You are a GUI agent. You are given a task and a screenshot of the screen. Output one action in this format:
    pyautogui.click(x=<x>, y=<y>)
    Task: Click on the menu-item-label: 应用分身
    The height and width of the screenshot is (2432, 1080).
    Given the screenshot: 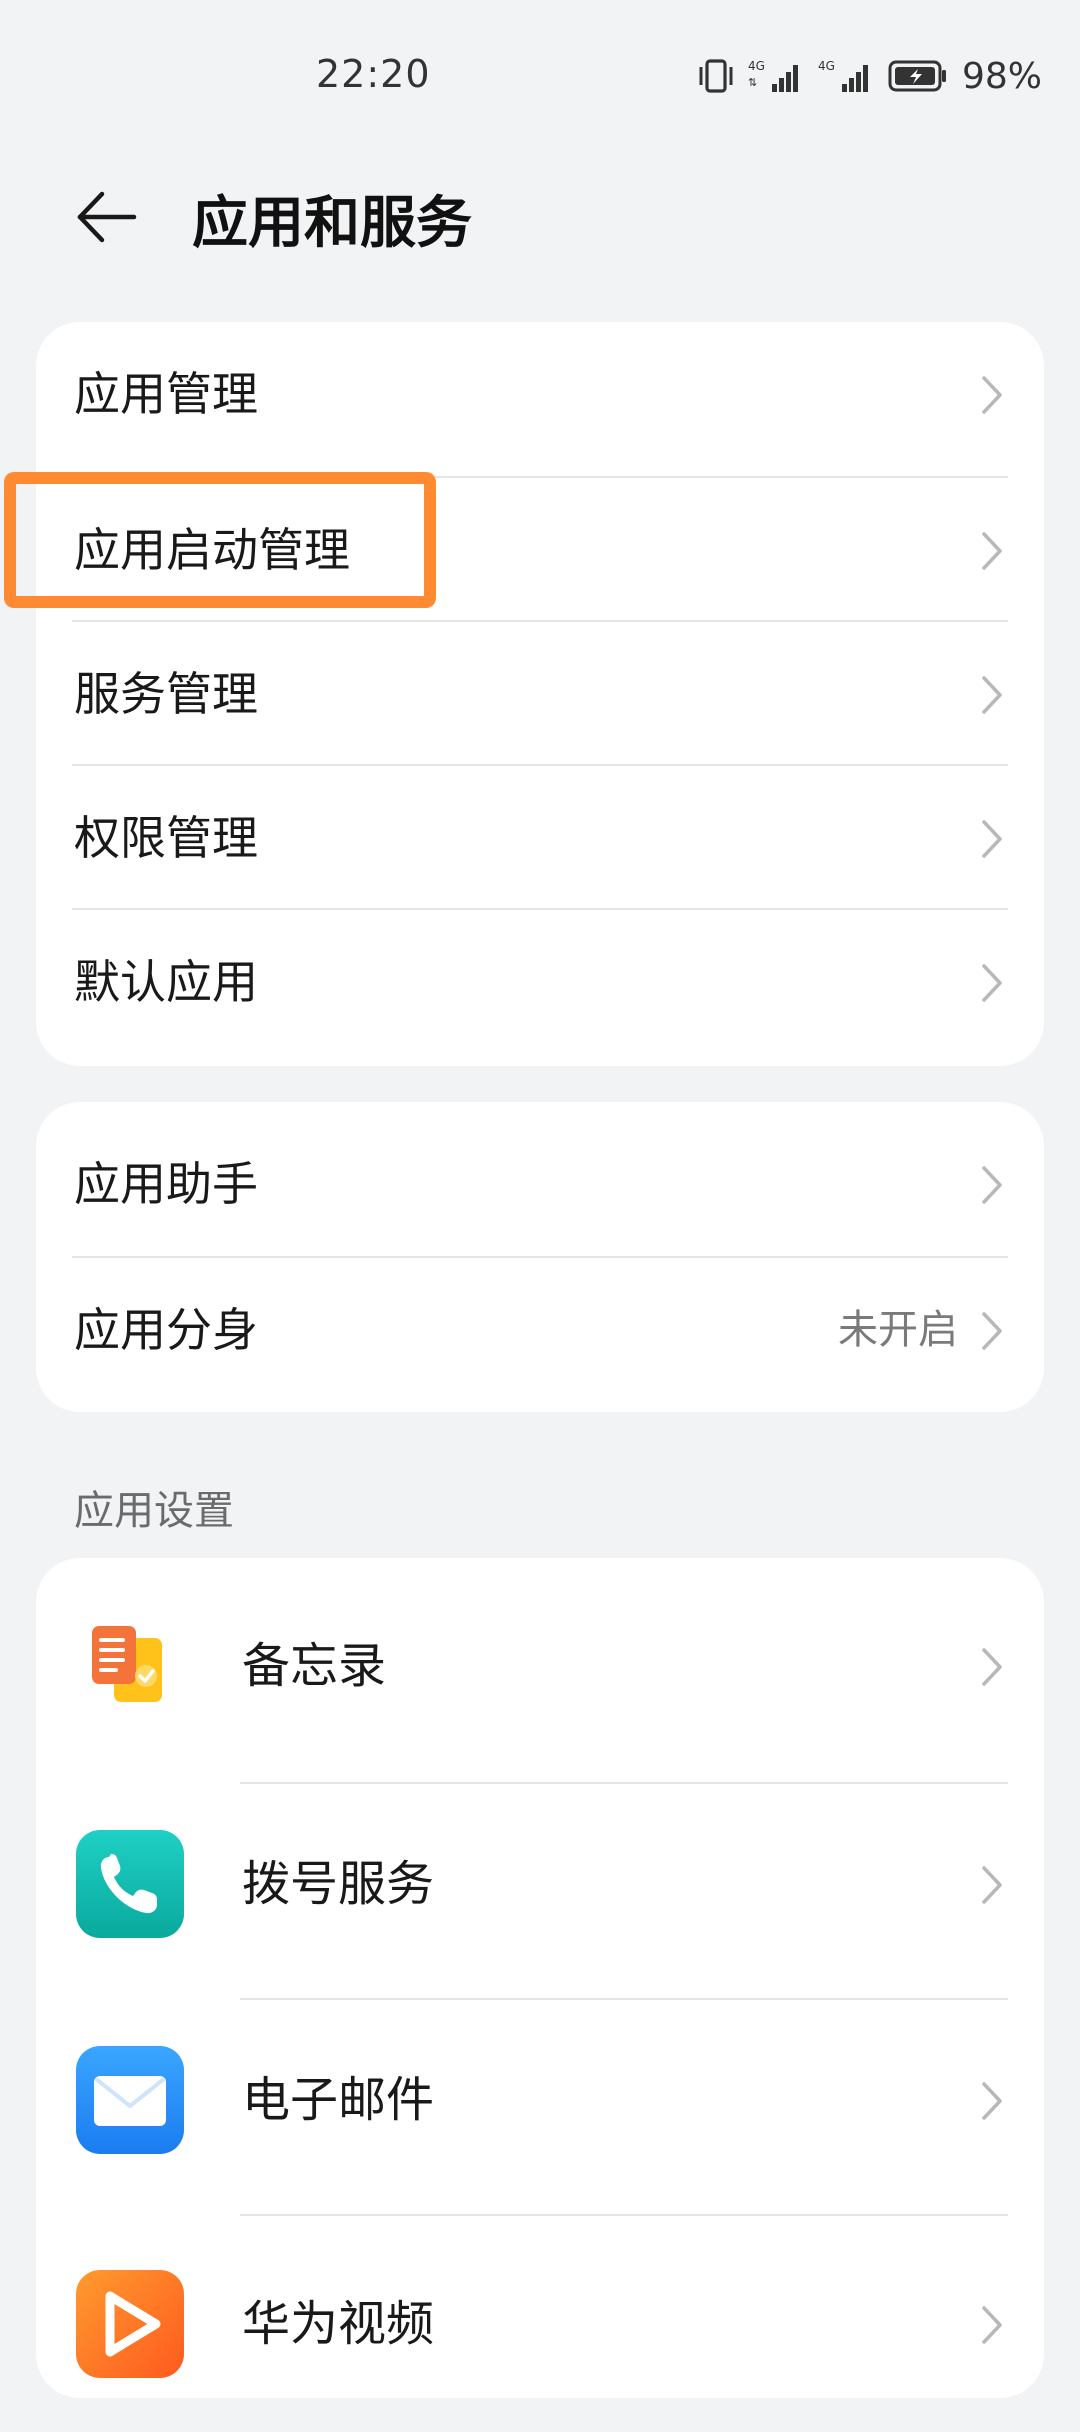 What is the action you would take?
    pyautogui.click(x=166, y=1330)
    